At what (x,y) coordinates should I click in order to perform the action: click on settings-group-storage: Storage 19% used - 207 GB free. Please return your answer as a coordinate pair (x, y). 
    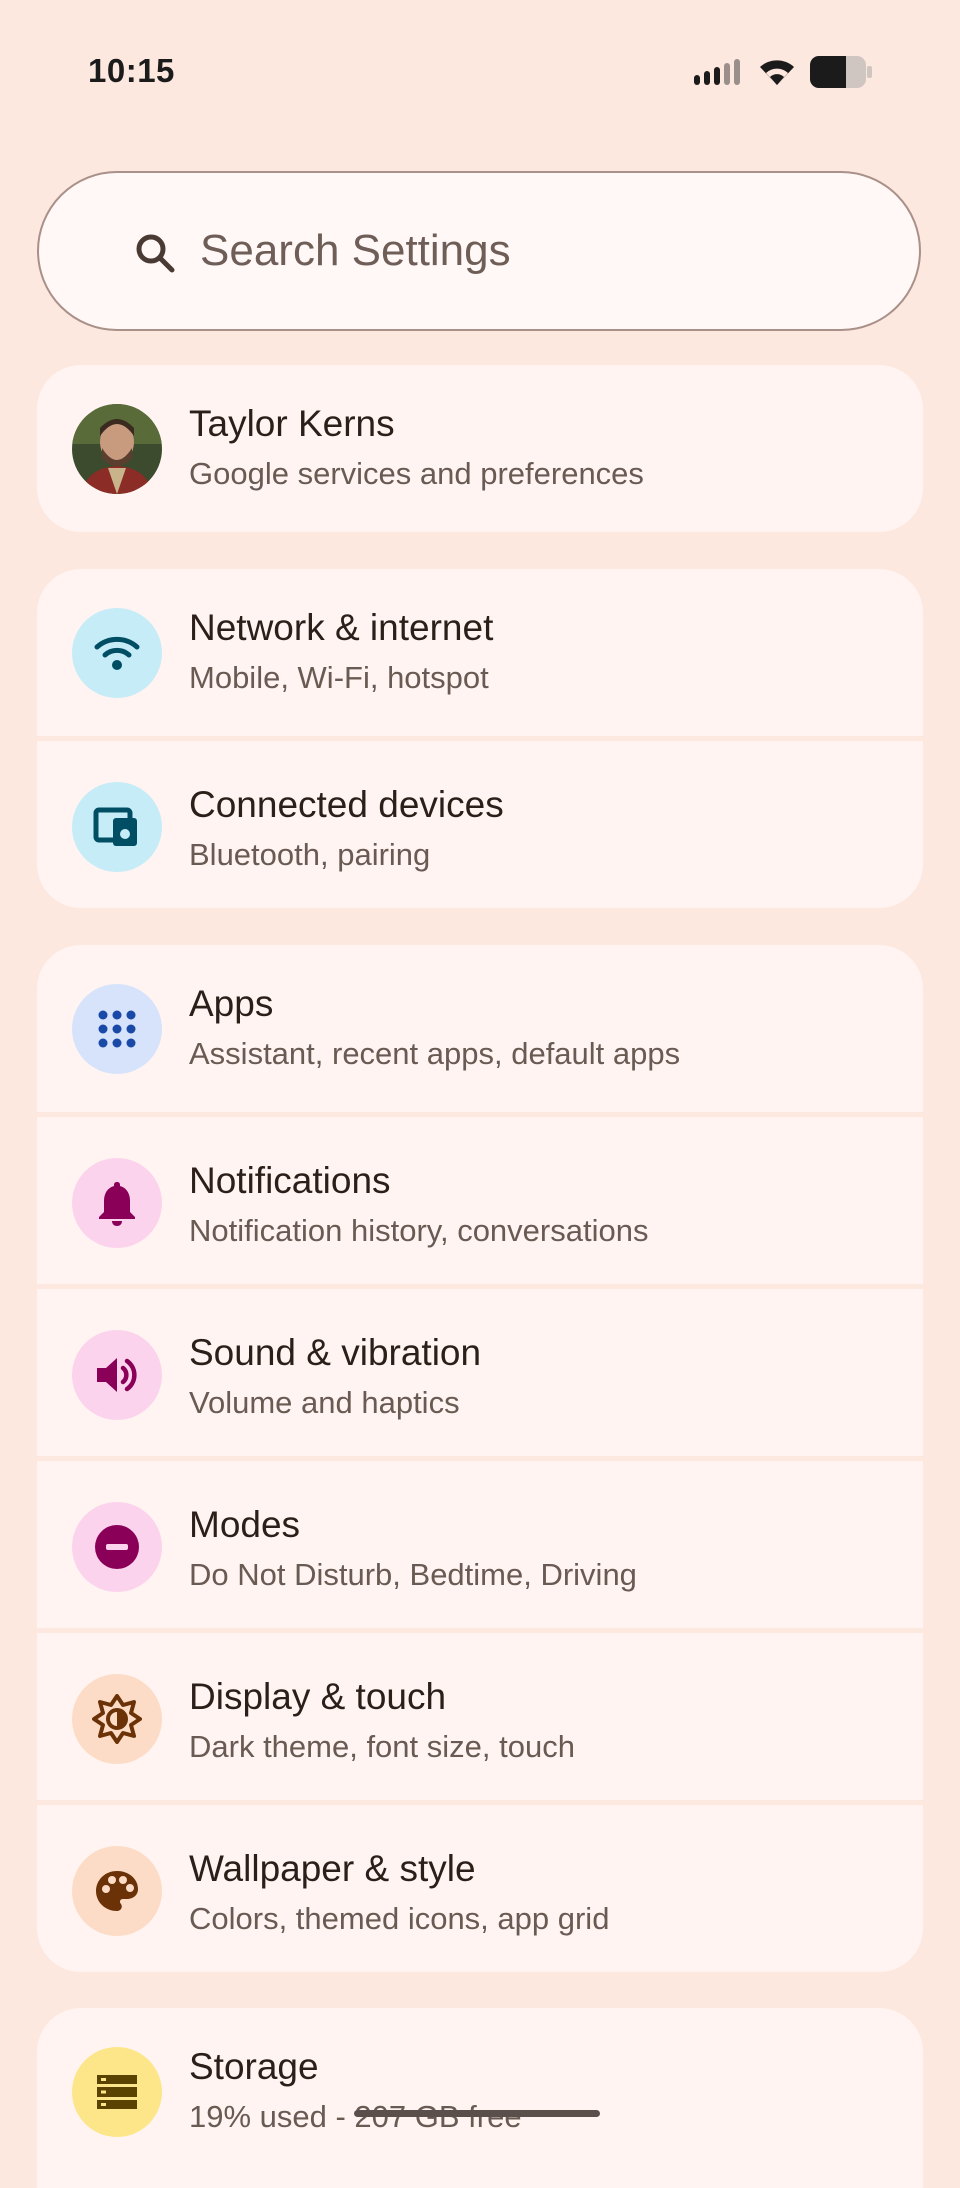
    Looking at the image, I should click on (480, 2098).